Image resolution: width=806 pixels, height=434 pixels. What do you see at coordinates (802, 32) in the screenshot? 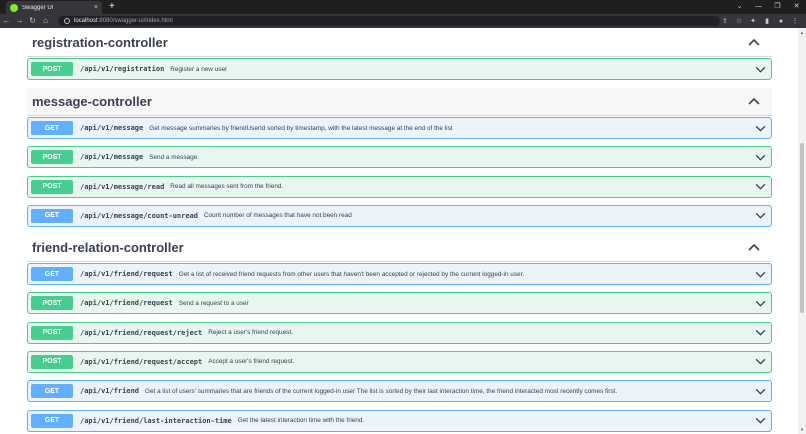
I see `scroll-up-icon: ▲` at bounding box center [802, 32].